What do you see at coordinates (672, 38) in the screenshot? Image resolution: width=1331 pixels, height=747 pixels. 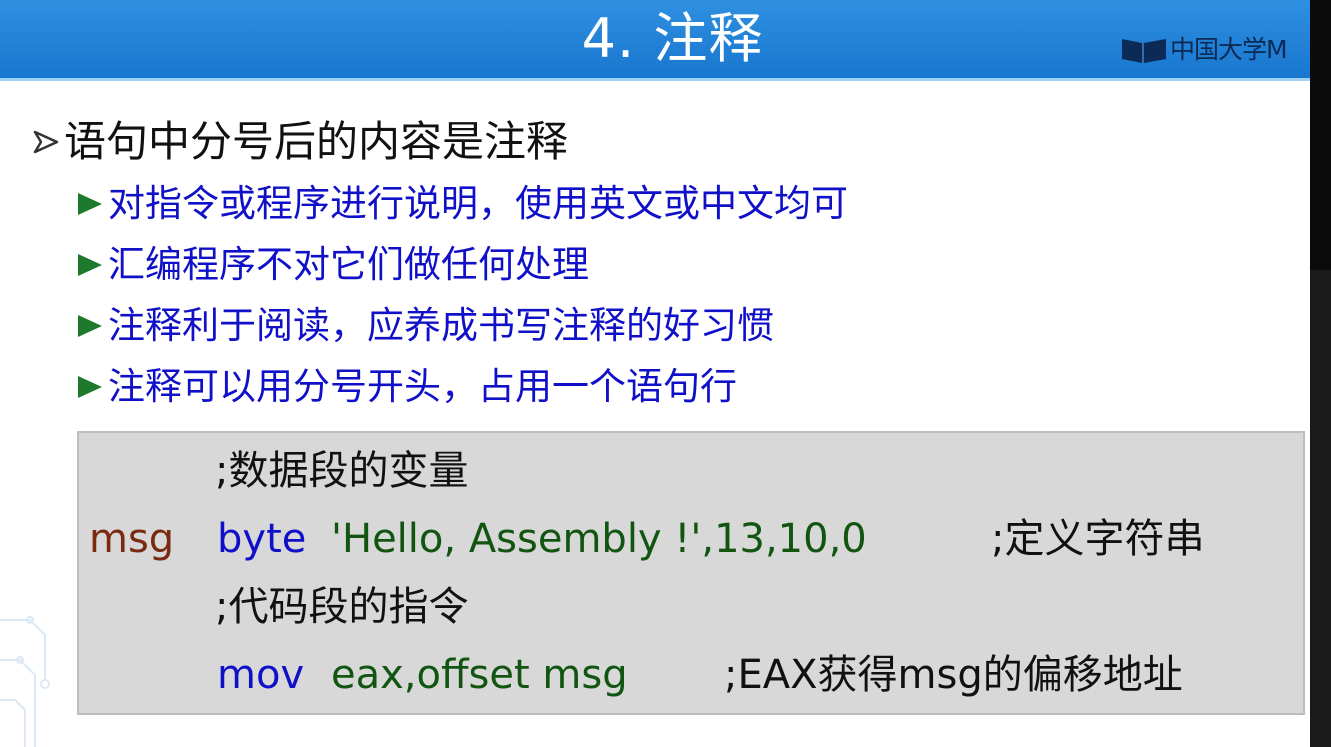 I see `slide-title: 4. 注释` at bounding box center [672, 38].